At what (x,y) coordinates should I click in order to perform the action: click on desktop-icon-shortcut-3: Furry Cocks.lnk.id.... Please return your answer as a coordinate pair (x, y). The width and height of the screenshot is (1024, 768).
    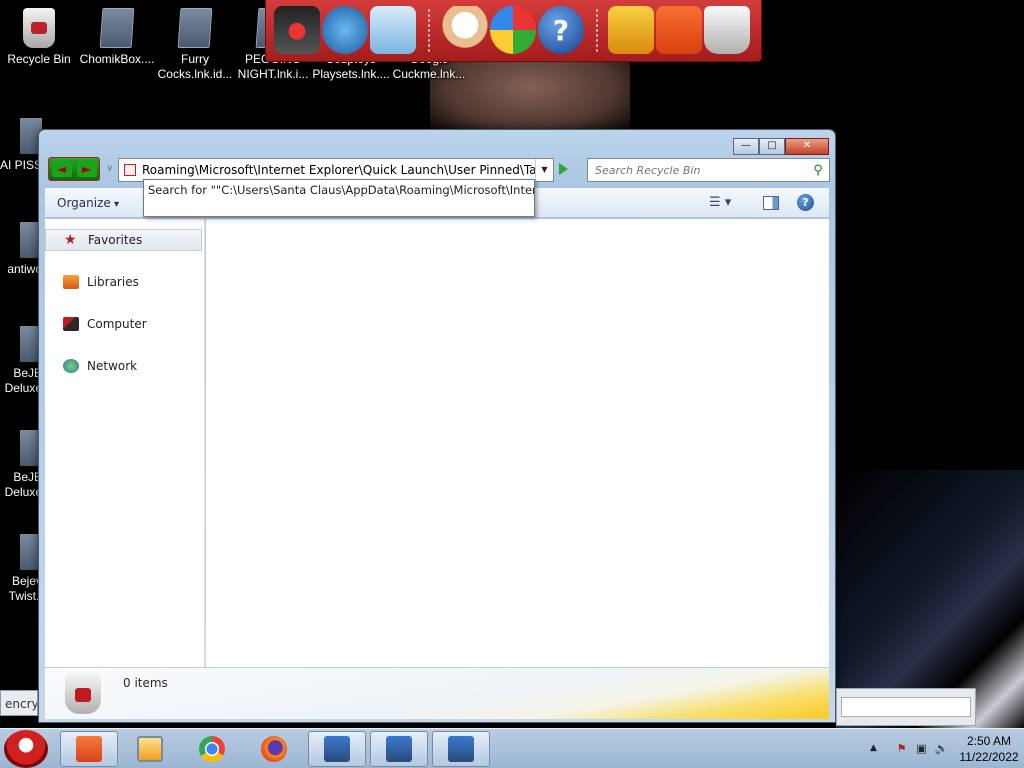
    Looking at the image, I should click on (195, 45).